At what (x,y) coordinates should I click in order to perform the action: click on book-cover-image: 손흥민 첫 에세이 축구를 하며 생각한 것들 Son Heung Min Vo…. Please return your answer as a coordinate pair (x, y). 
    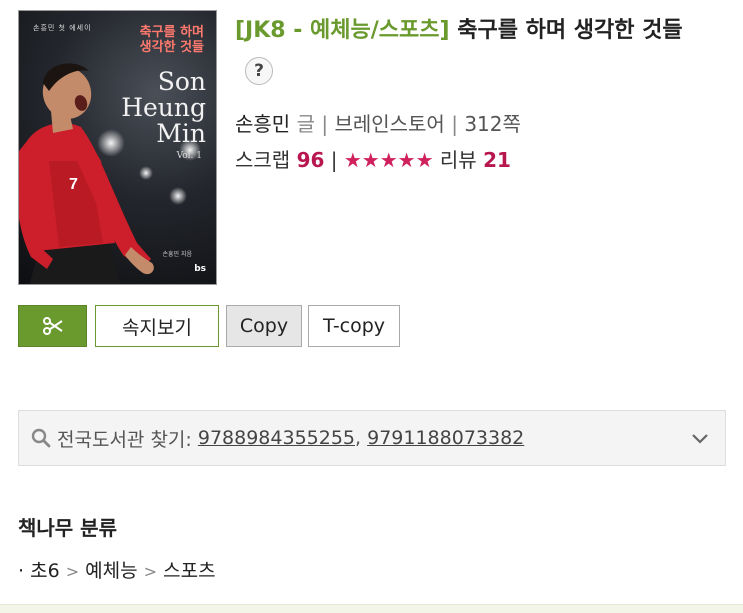
    Looking at the image, I should click on (117, 147).